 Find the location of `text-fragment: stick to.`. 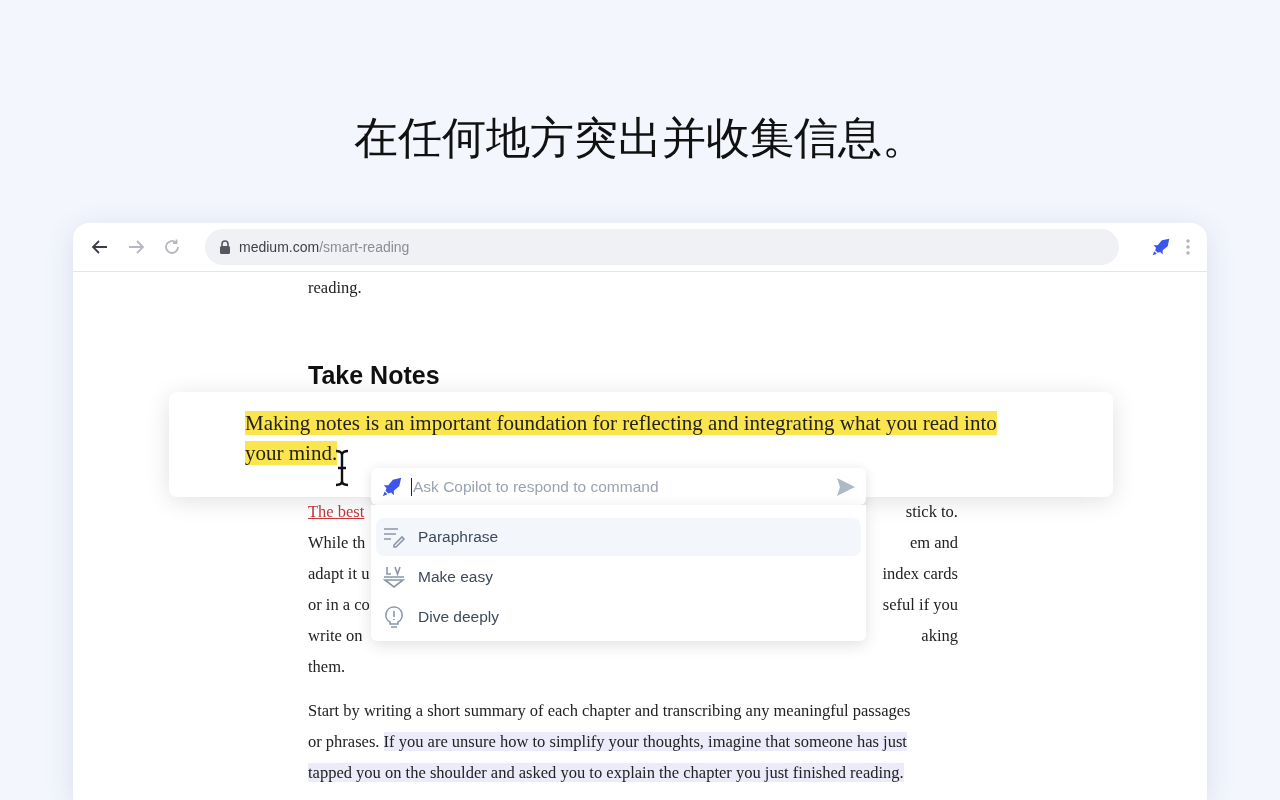

text-fragment: stick to. is located at coordinates (931, 512).